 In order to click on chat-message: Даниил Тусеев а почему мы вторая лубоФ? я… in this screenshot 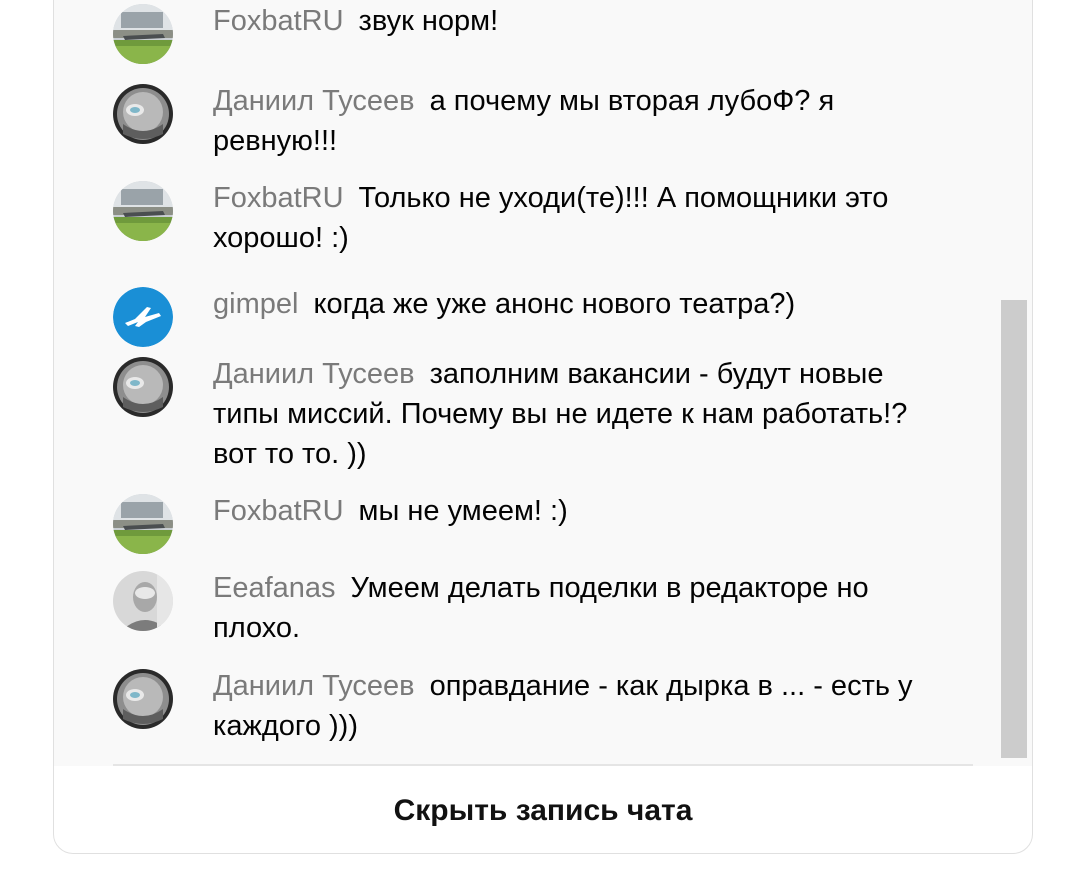, I will do `click(523, 121)`.